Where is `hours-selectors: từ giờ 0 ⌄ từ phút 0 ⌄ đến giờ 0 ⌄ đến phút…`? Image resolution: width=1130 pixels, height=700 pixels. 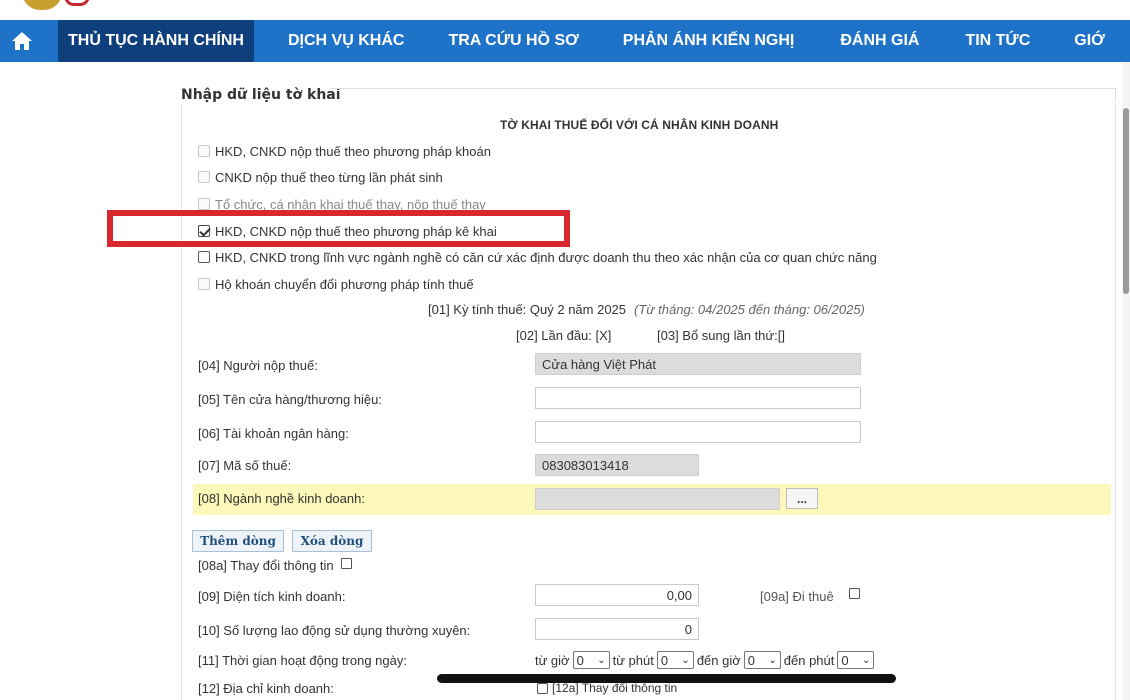
hours-selectors: từ giờ 0 ⌄ từ phút 0 ⌄ đến giờ 0 ⌄ đến phút… is located at coordinates (706, 660).